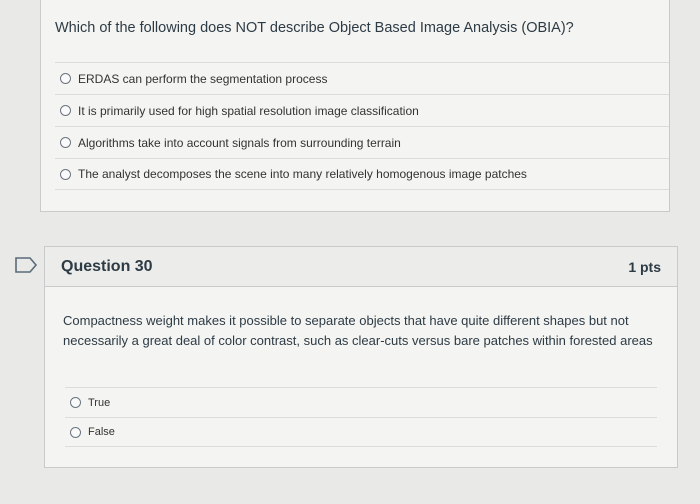 Image resolution: width=700 pixels, height=504 pixels. I want to click on flag-question-icon, so click(26, 265).